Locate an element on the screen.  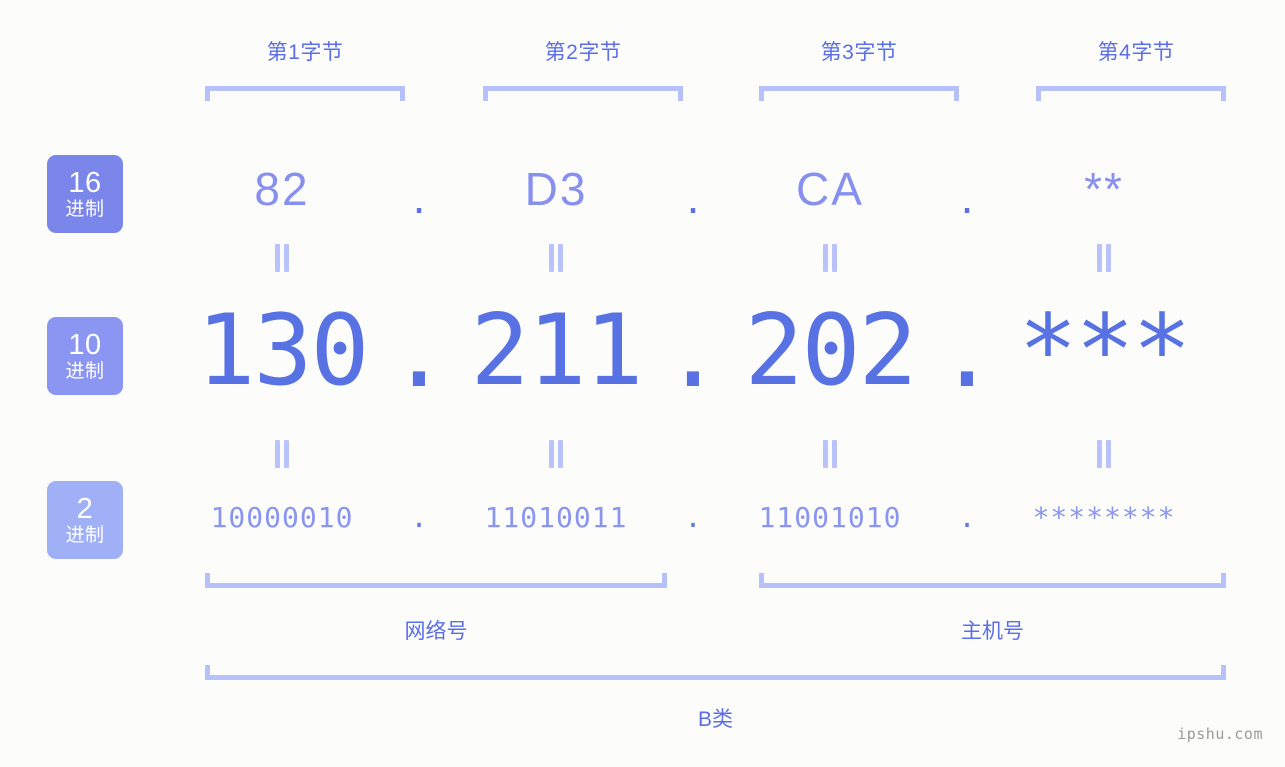
hex-octet-3: CA is located at coordinates (830, 189).